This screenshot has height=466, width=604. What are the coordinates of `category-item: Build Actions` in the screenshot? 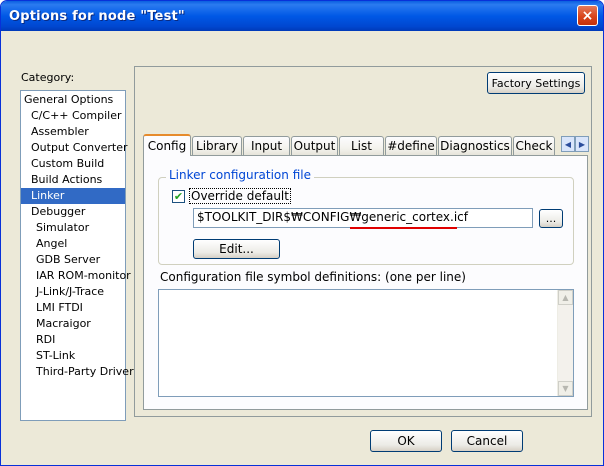 It's located at (73, 180).